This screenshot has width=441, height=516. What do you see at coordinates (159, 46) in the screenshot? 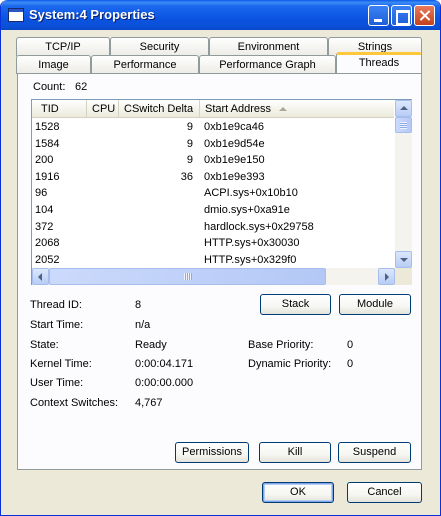
I see `tab-security: Security` at bounding box center [159, 46].